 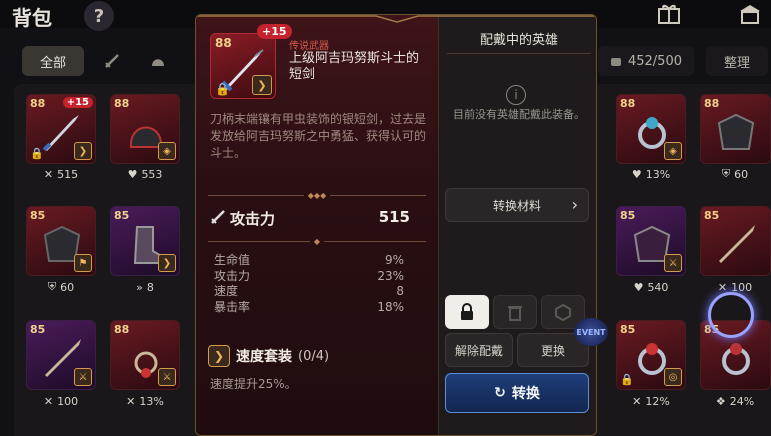 I want to click on set-bonus: ❯ 速度套装 (0/4), so click(x=308, y=356).